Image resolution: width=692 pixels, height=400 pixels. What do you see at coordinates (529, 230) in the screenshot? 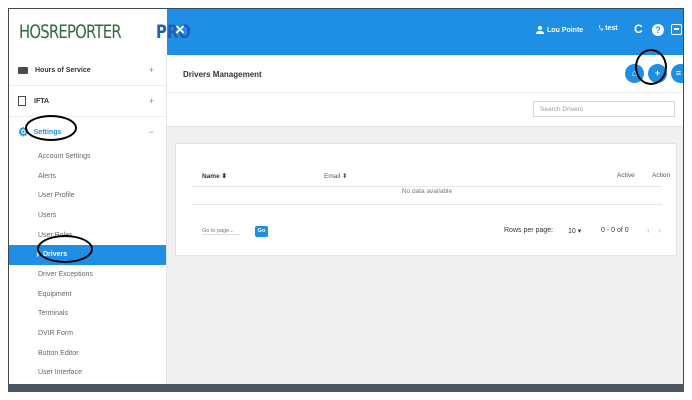
I see `rows-per-page-label: Rows per page:` at bounding box center [529, 230].